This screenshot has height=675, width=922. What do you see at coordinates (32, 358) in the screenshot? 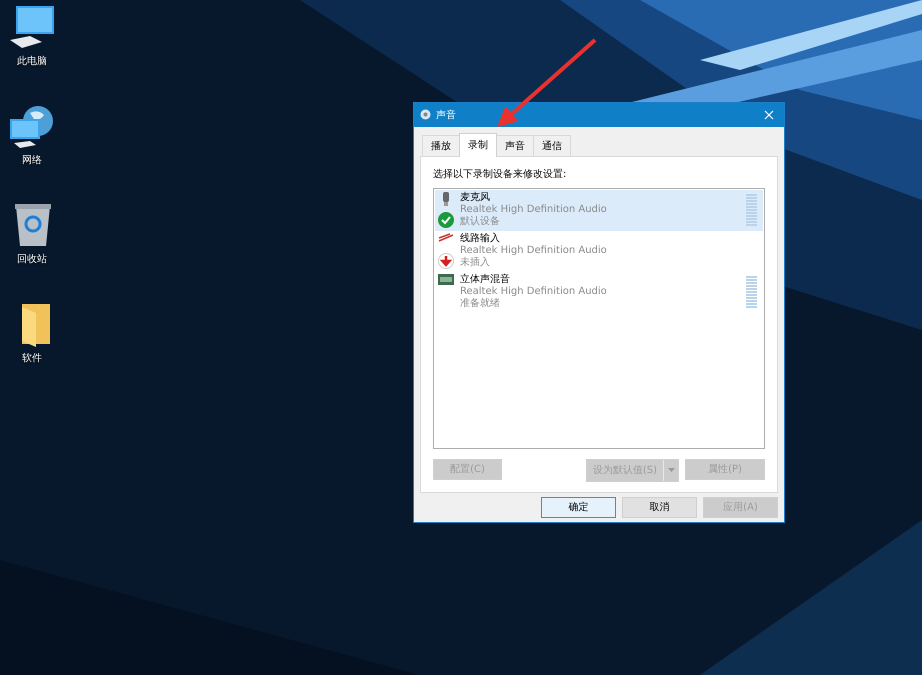
I see `desktop-icon-label: 软件` at bounding box center [32, 358].